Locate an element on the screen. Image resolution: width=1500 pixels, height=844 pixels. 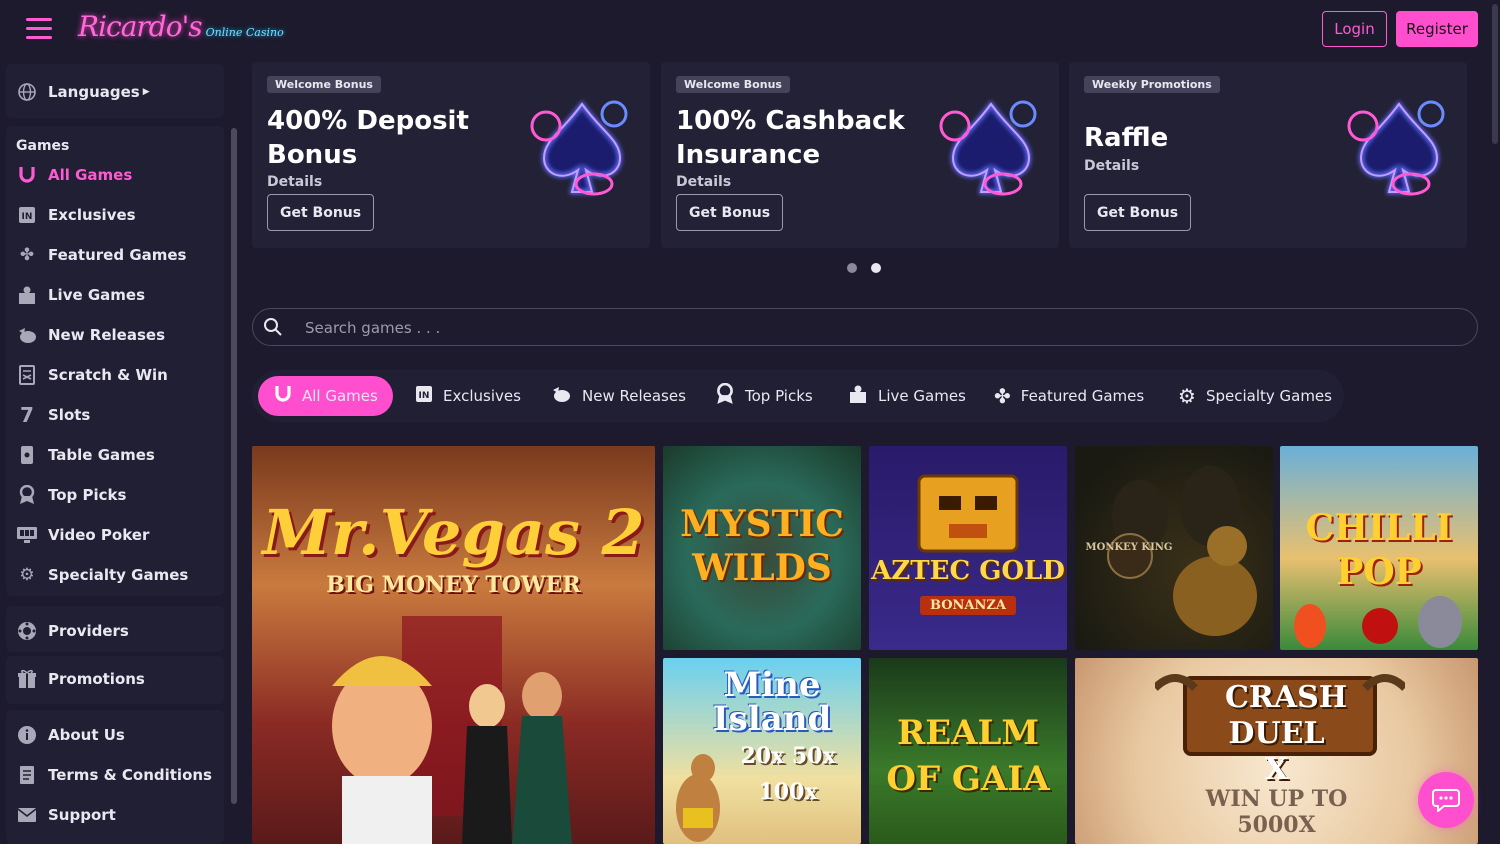
languages-selector: Languages ▶ is located at coordinates (83, 92).